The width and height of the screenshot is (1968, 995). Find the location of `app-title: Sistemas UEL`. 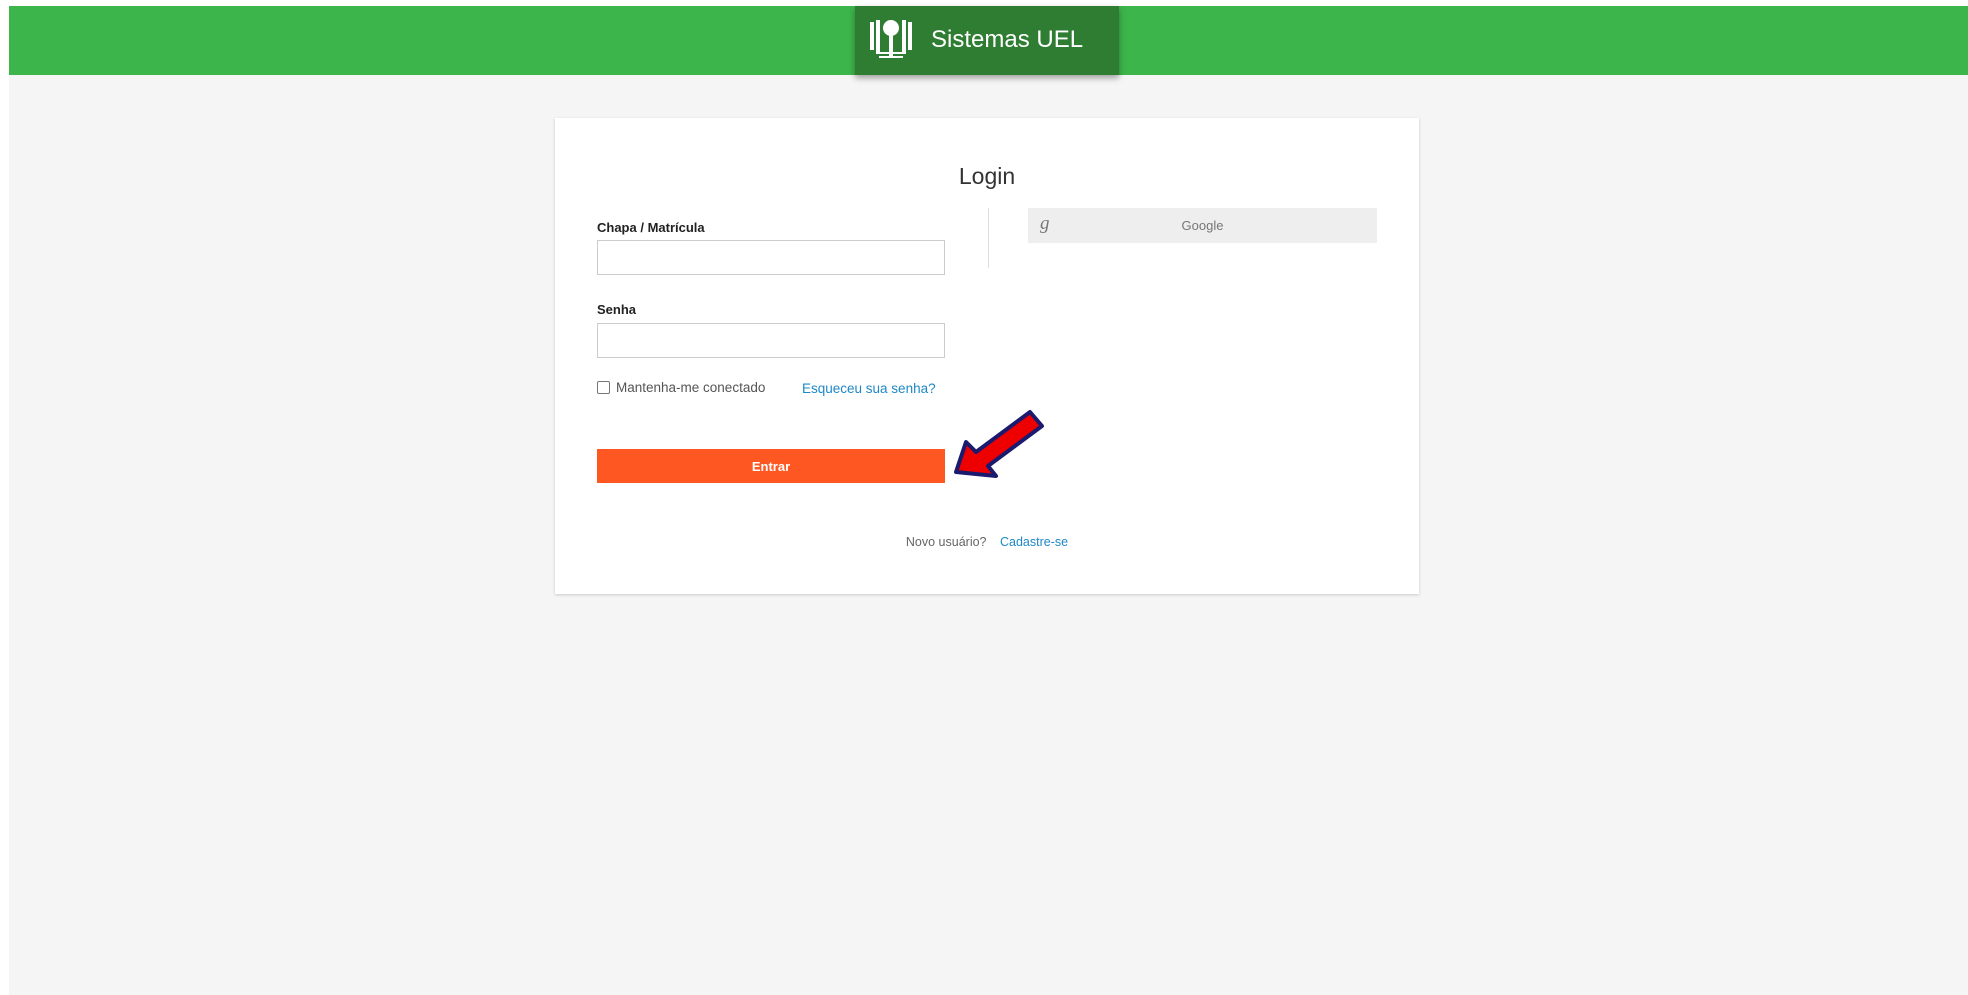

app-title: Sistemas UEL is located at coordinates (1007, 39).